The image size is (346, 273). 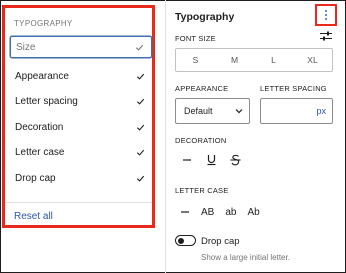 What do you see at coordinates (185, 240) in the screenshot?
I see `drop-cap-toggle` at bounding box center [185, 240].